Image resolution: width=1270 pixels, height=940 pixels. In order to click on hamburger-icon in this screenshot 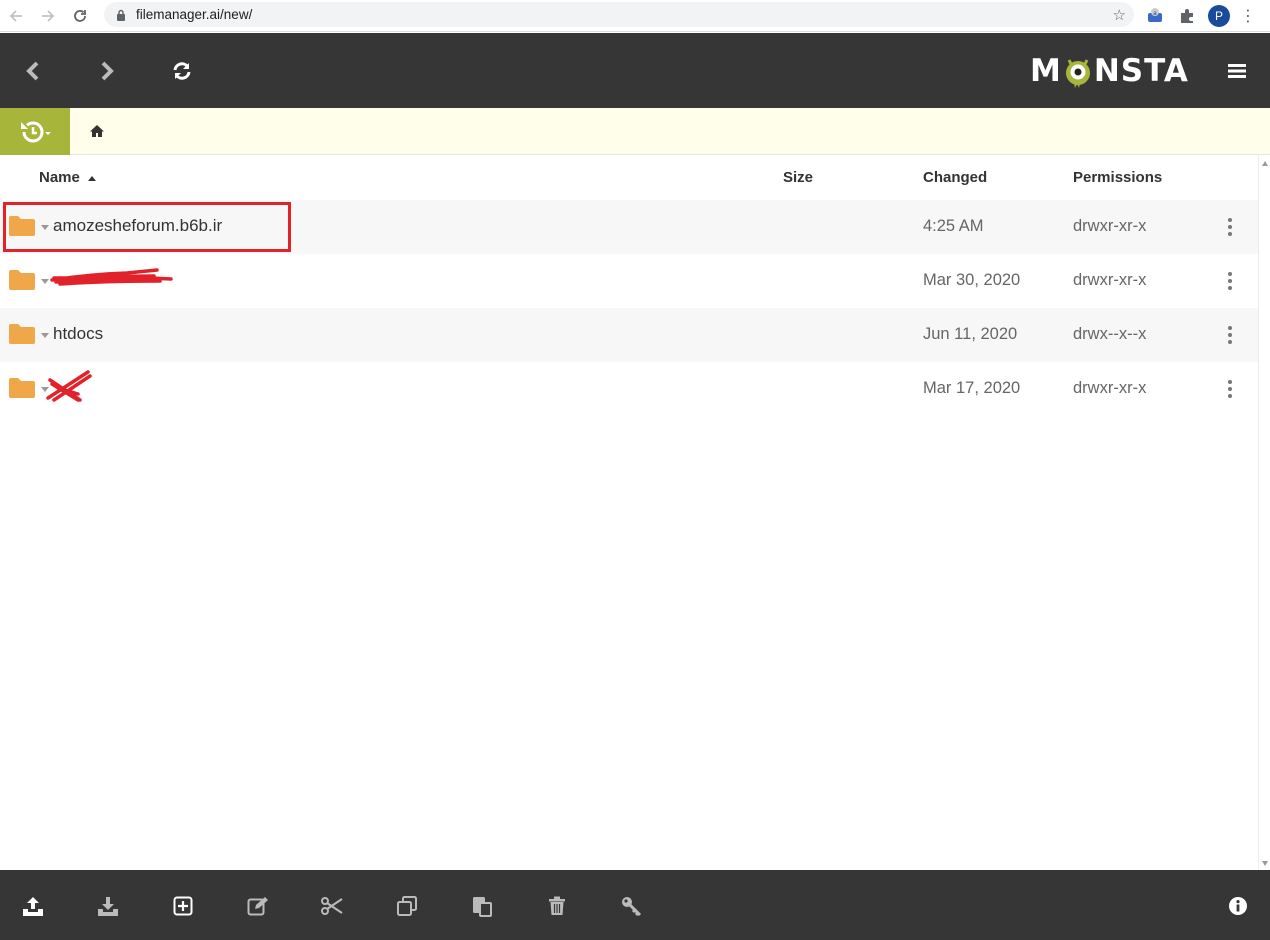, I will do `click(1237, 71)`.